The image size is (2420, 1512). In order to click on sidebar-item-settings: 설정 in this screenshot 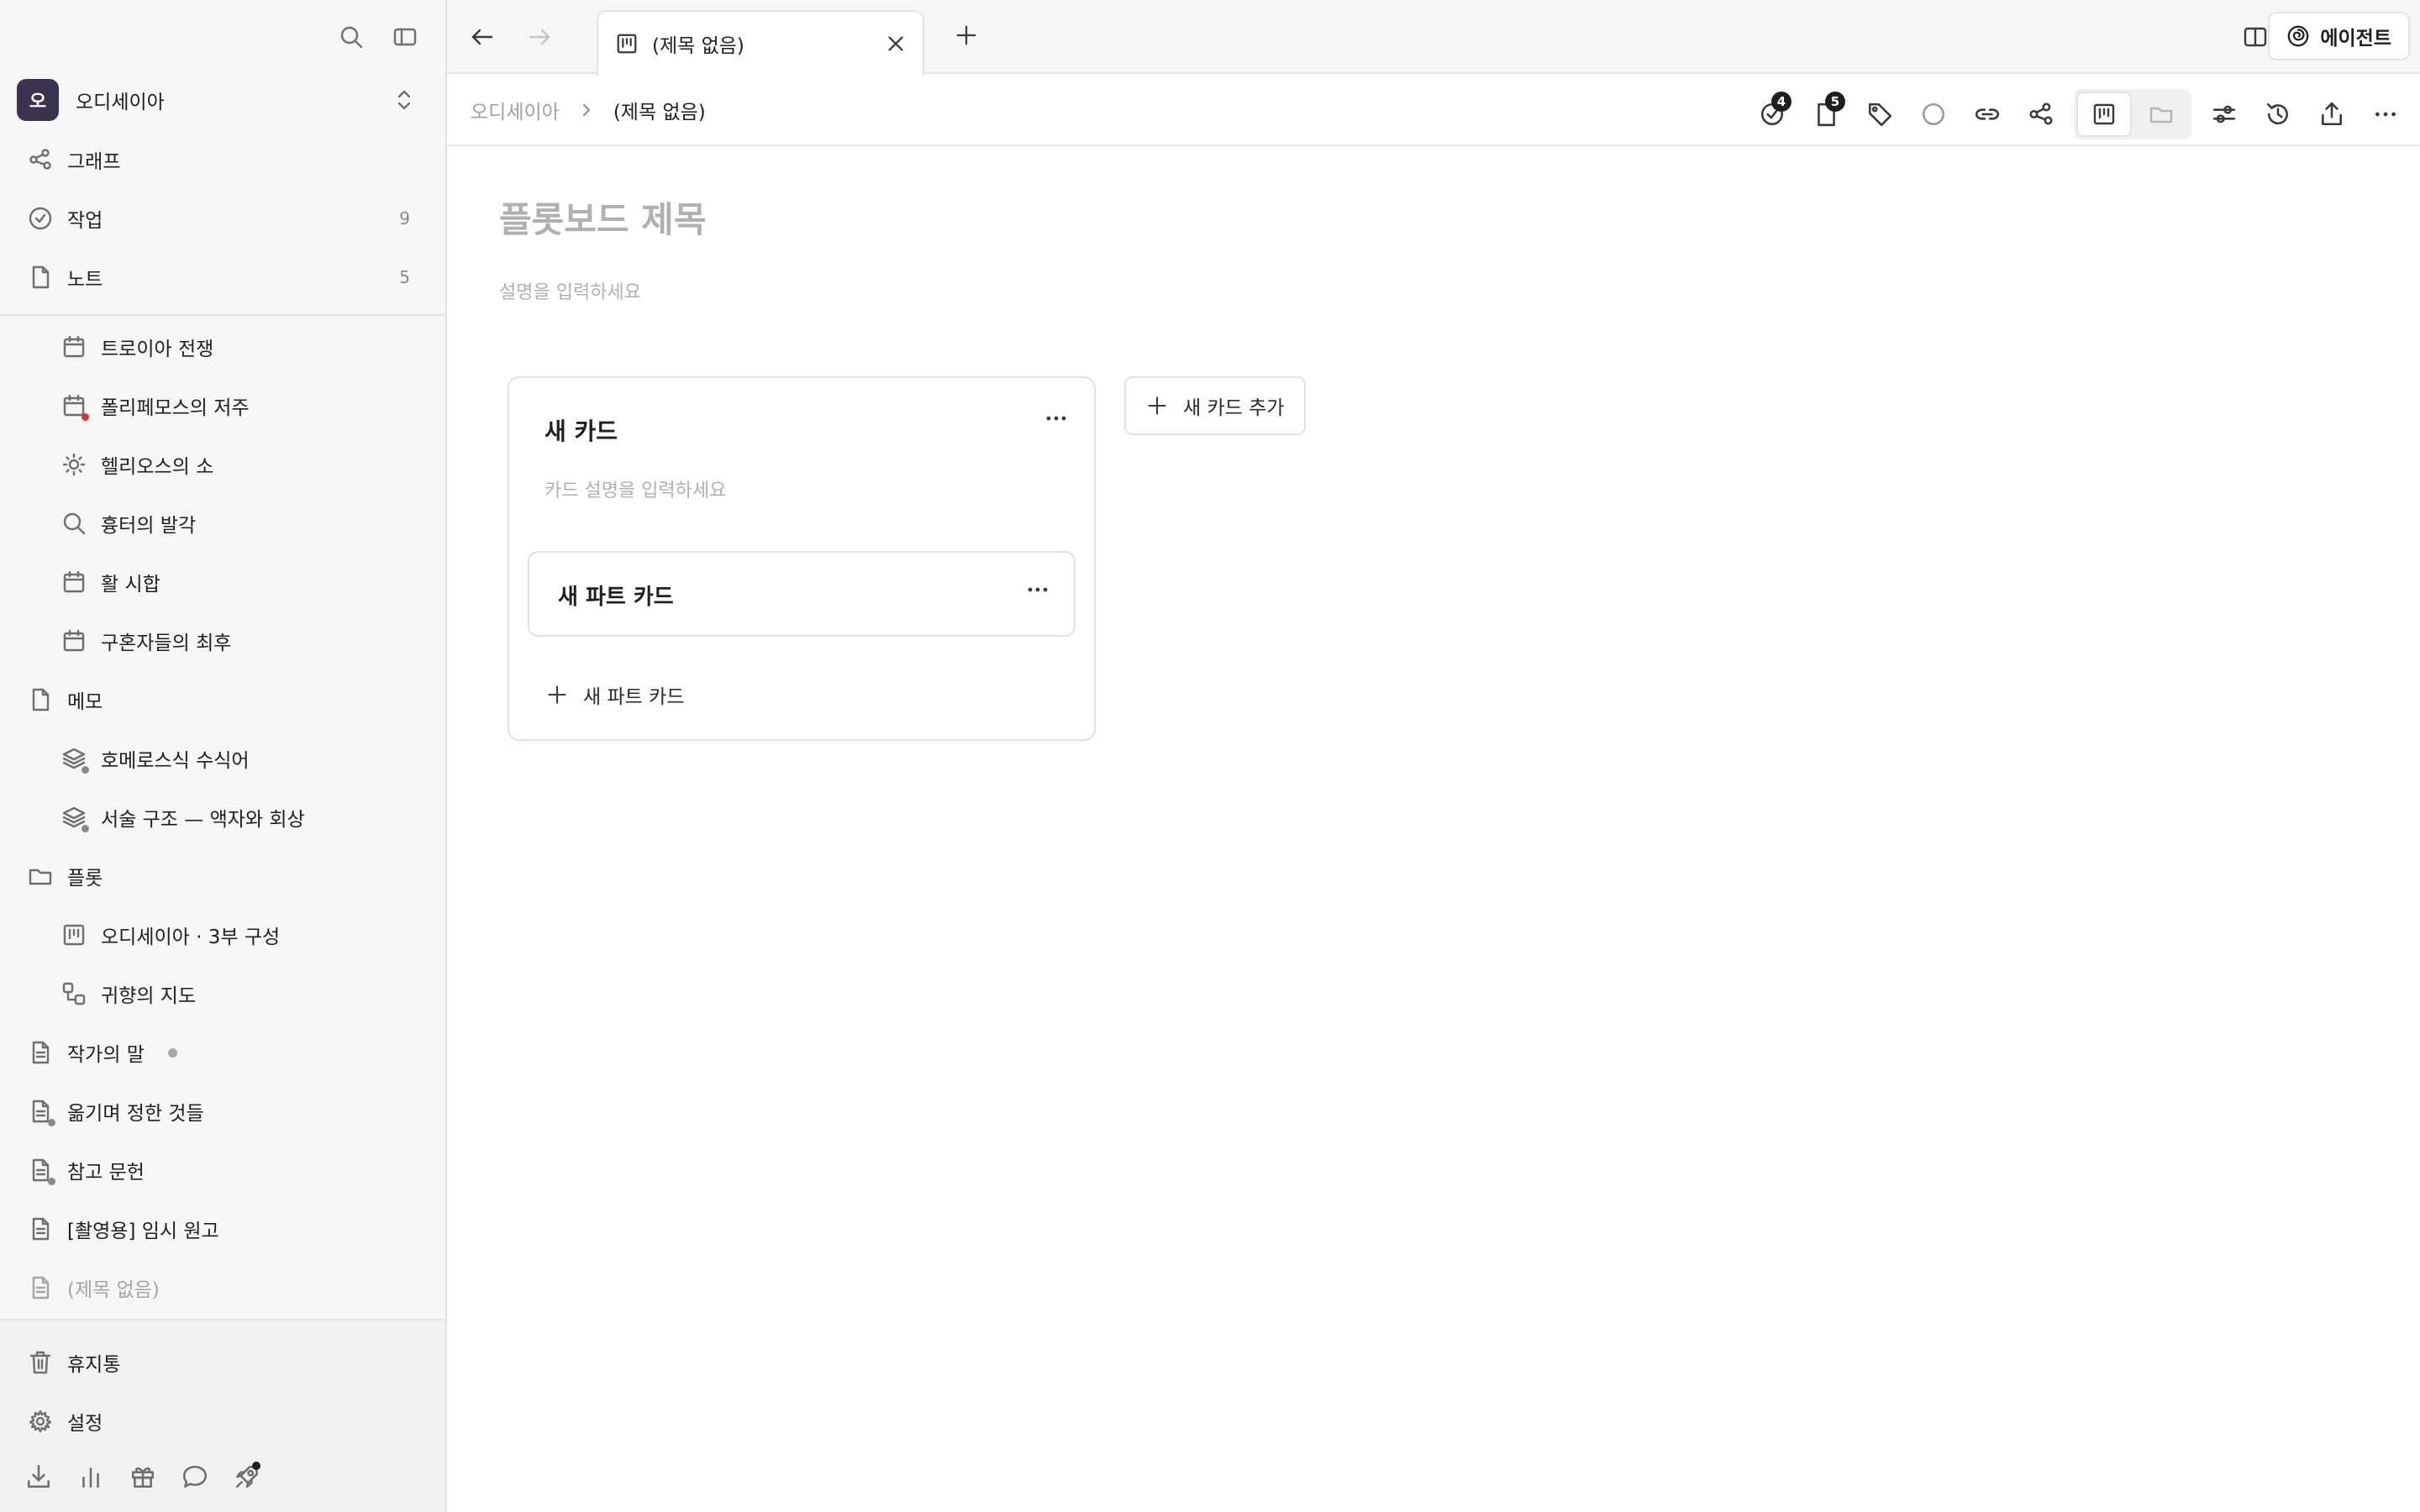, I will do `click(223, 1421)`.